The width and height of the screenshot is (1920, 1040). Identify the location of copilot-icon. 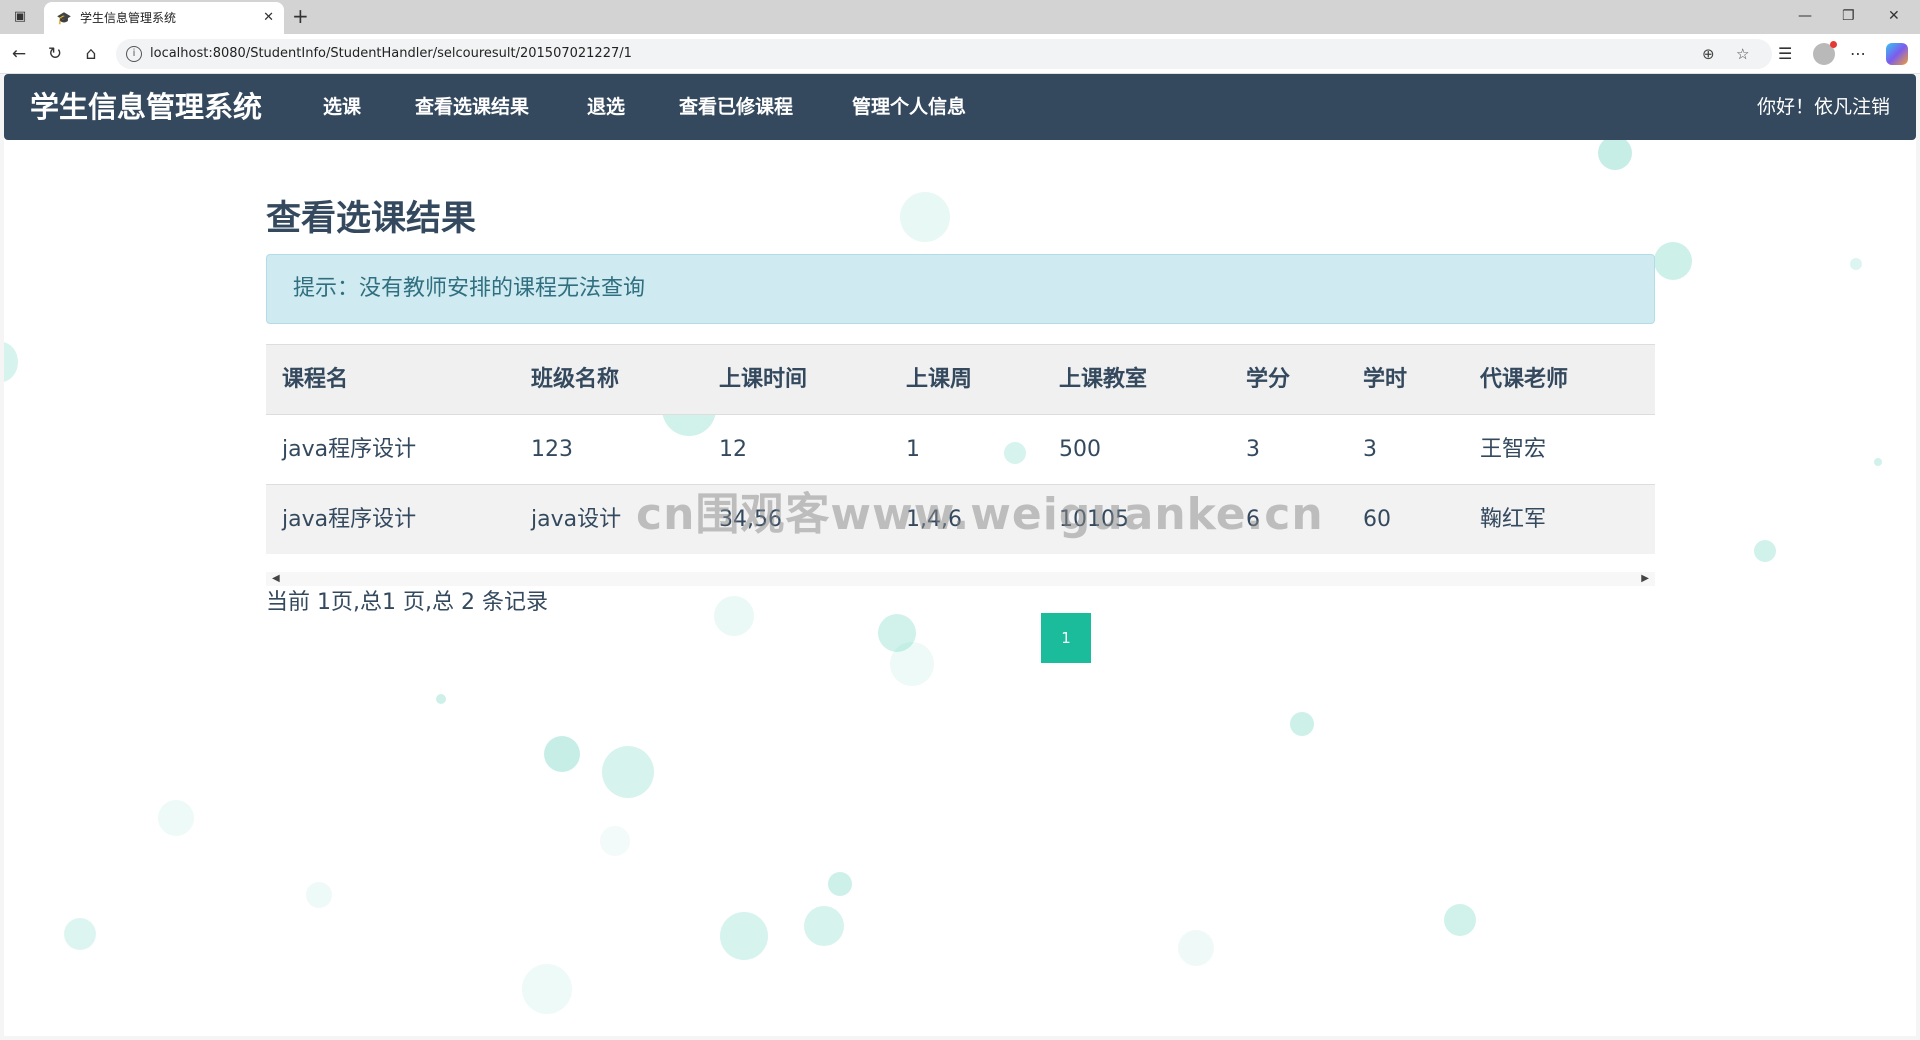
(1897, 54).